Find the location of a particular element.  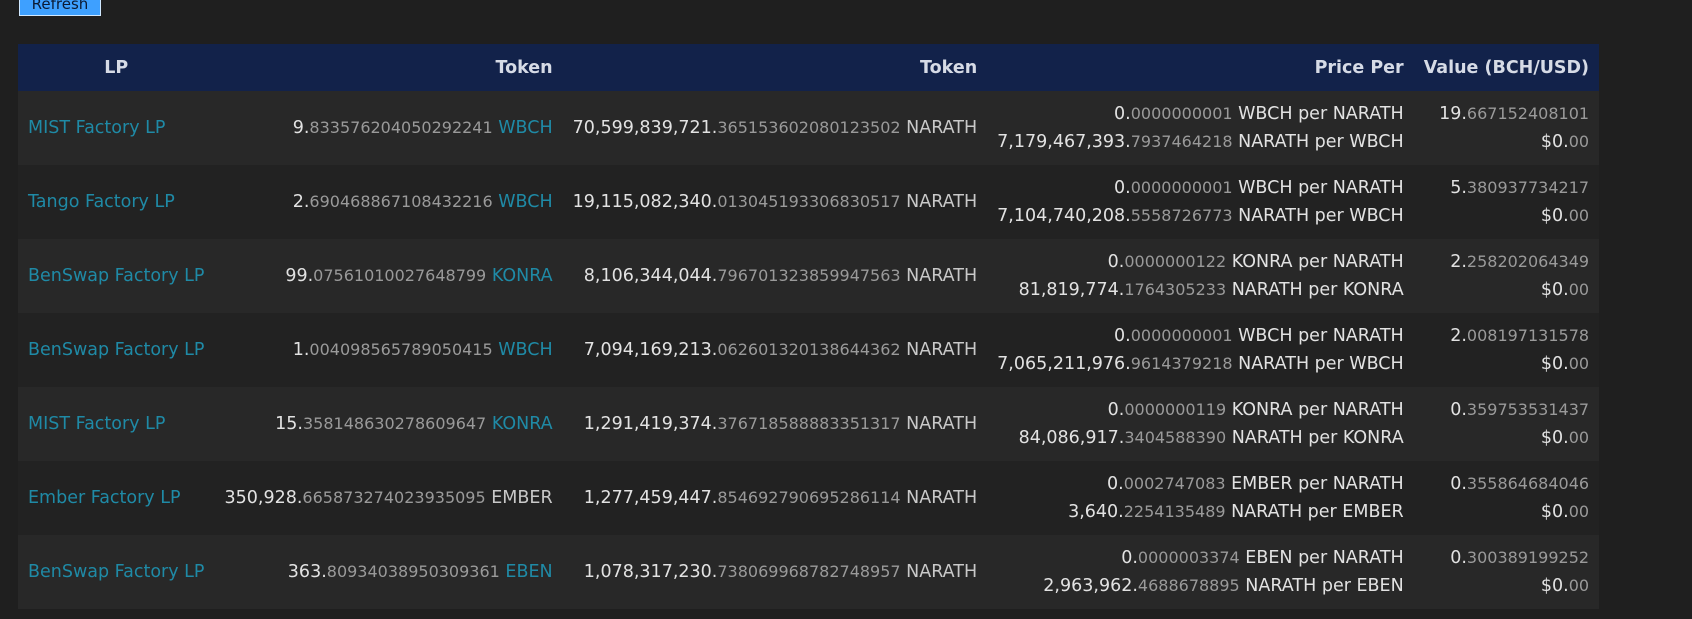

token-1-cell: 2.690468867108432216 WBCH is located at coordinates (388, 202).